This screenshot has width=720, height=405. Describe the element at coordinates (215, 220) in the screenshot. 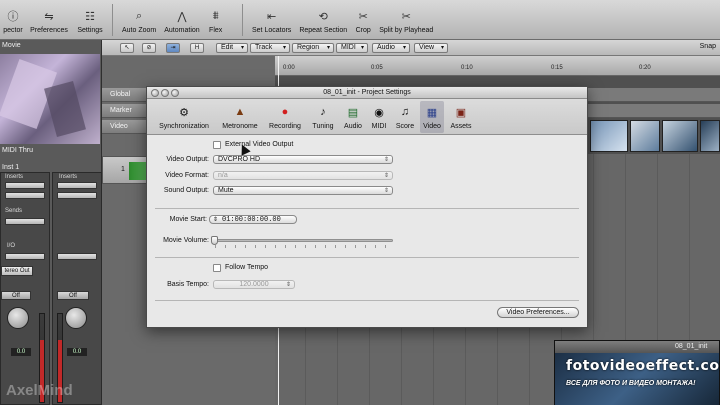

I see `stepper-arrows-icon: ⇕` at that location.